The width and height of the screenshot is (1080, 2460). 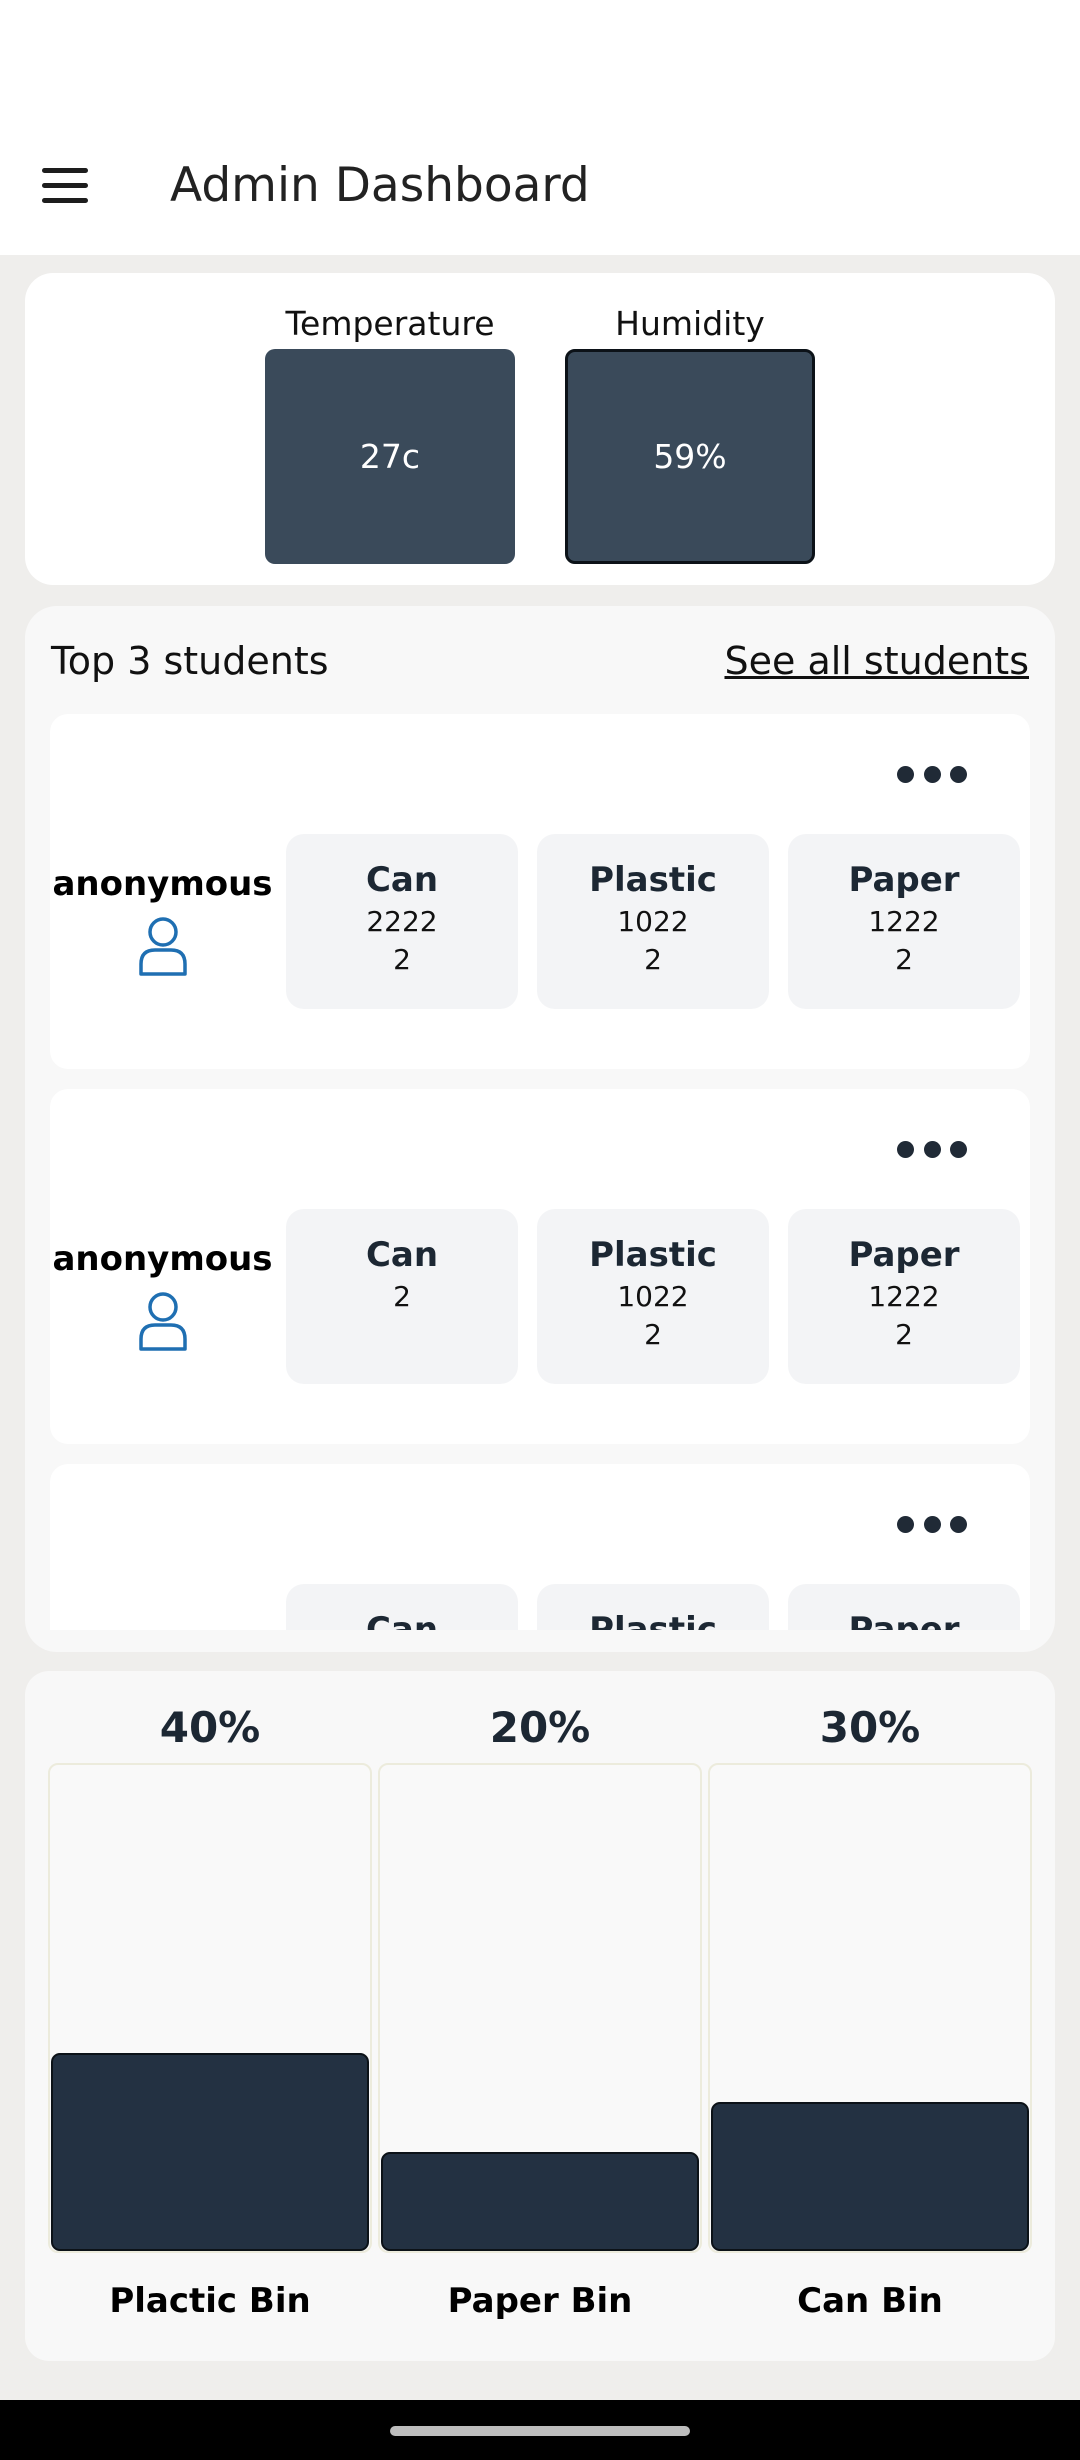 I want to click on system-navigation-bar, so click(x=540, y=2430).